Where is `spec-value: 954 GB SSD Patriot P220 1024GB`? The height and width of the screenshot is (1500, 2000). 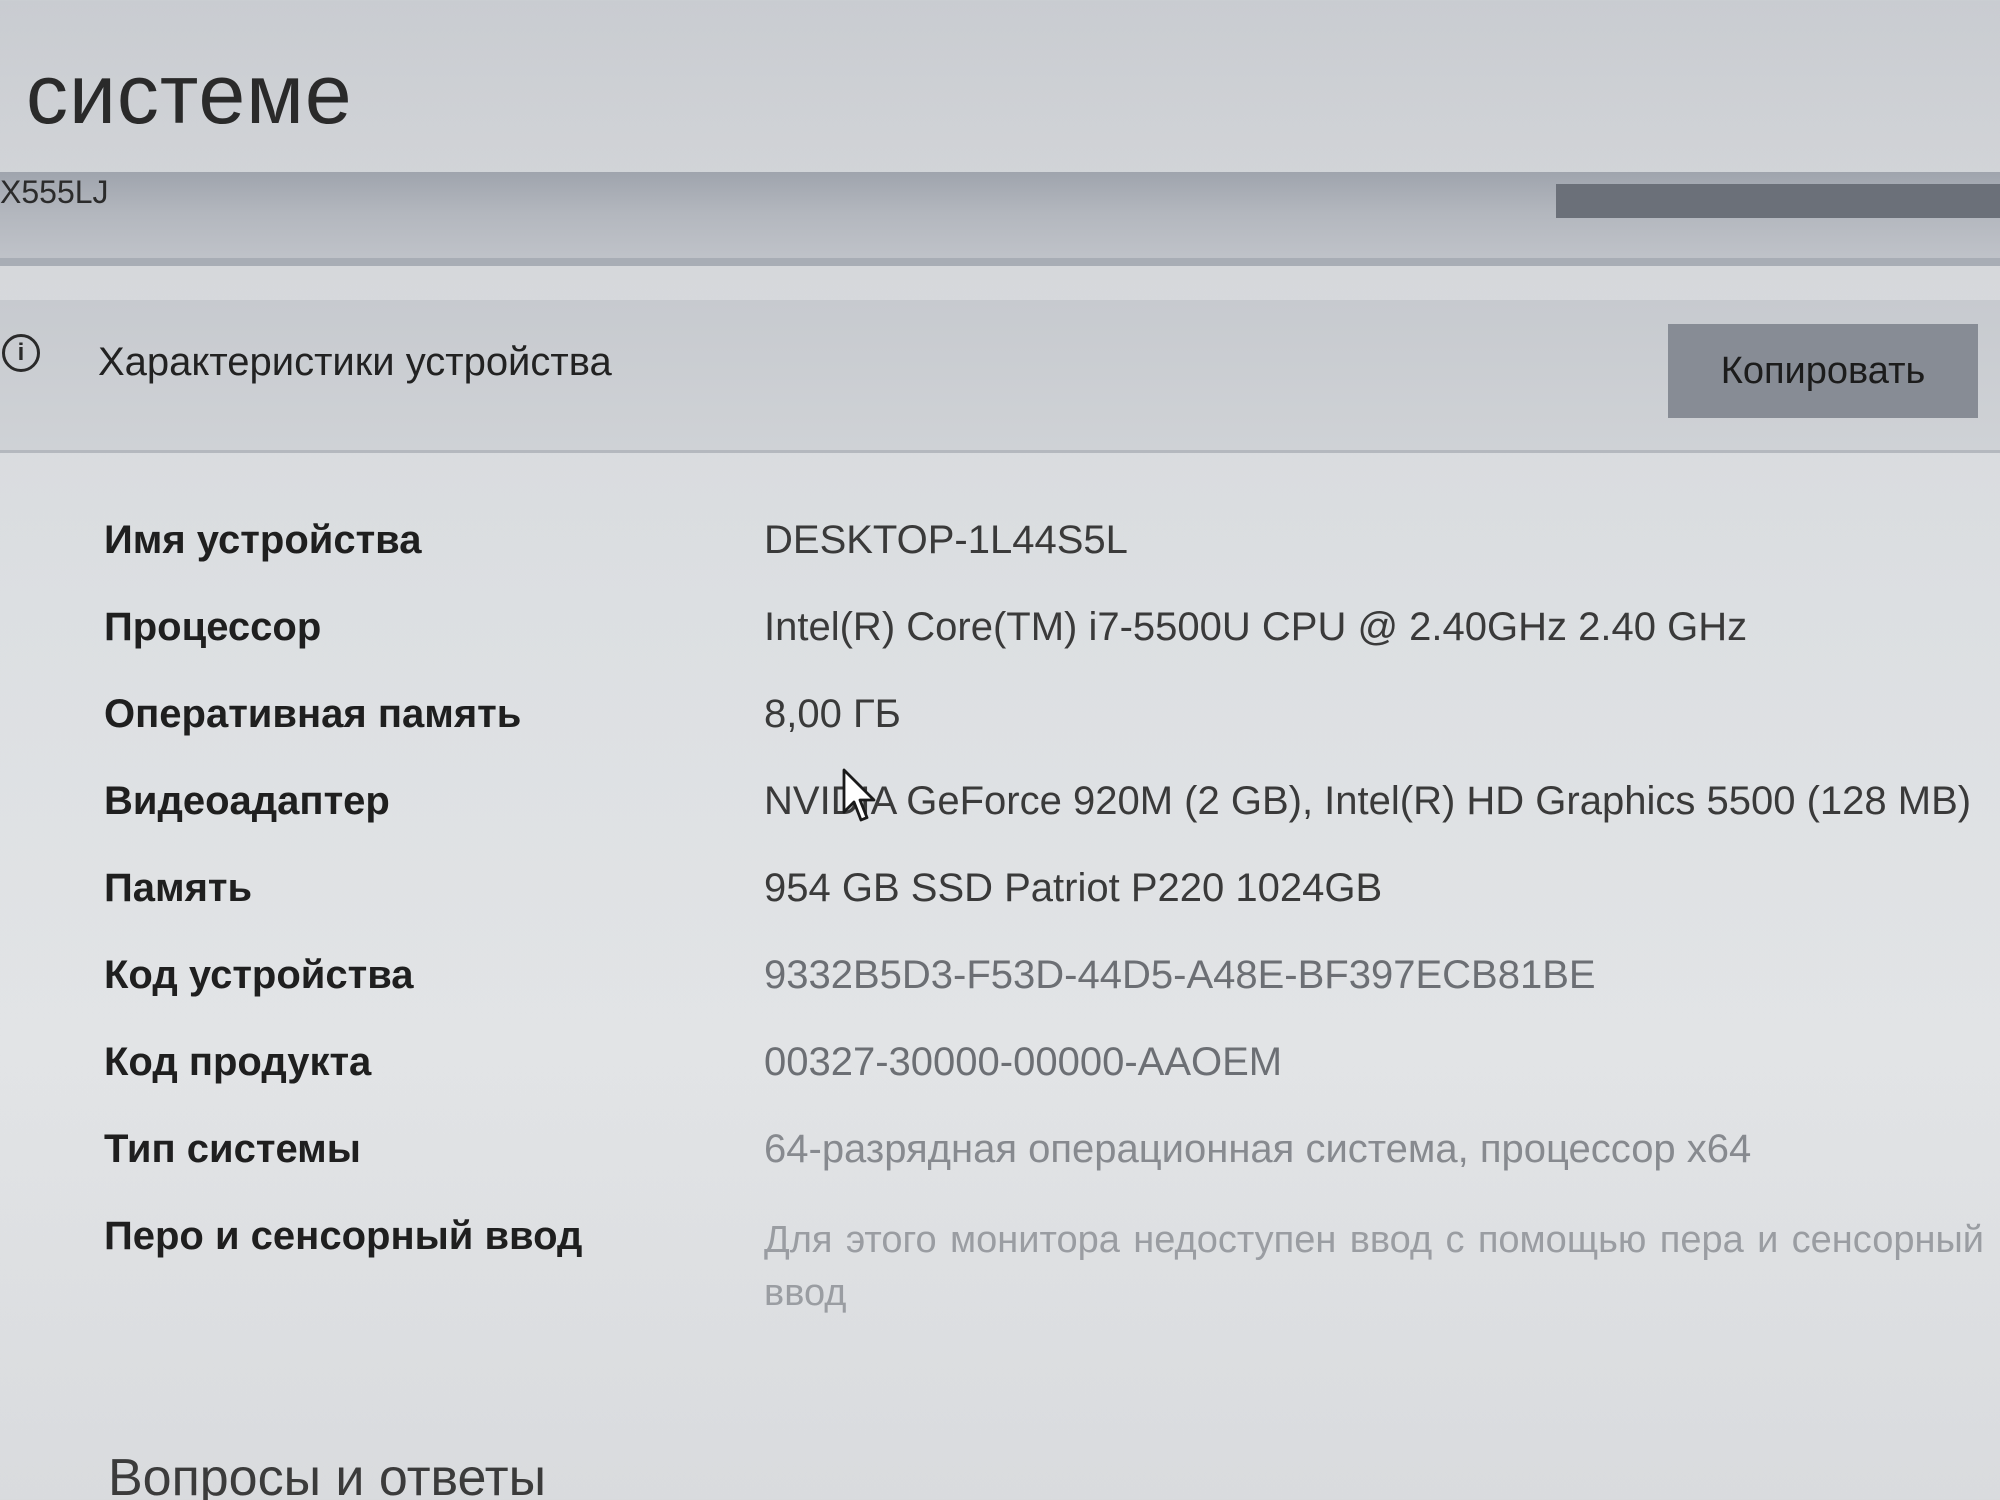 spec-value: 954 GB SSD Patriot P220 1024GB is located at coordinates (1073, 888).